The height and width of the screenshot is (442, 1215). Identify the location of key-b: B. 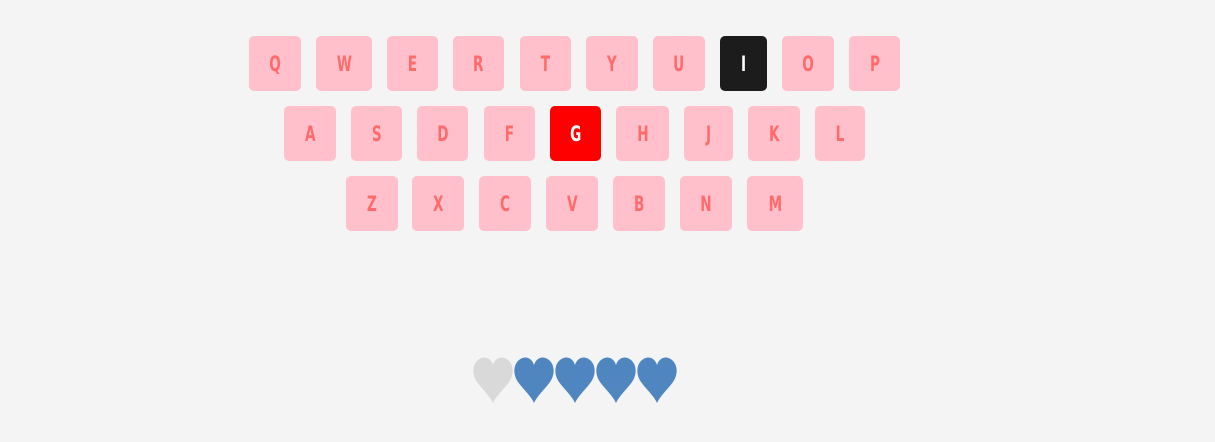
(639, 203).